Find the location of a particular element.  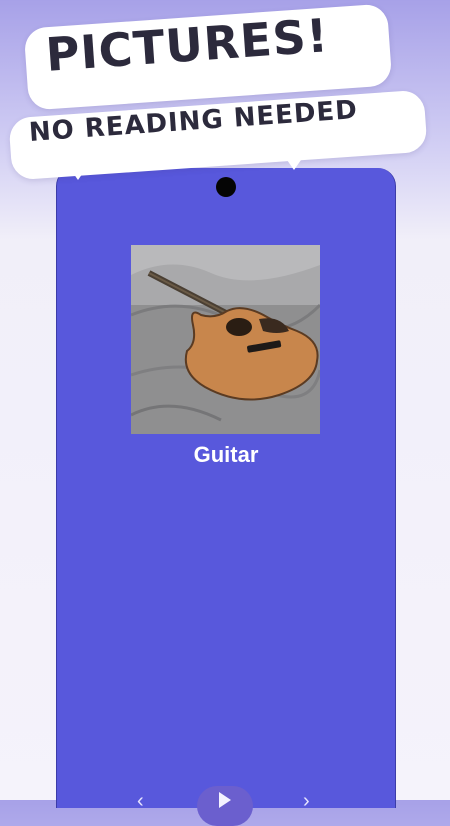

chevron-right-icon: › is located at coordinates (306, 801).